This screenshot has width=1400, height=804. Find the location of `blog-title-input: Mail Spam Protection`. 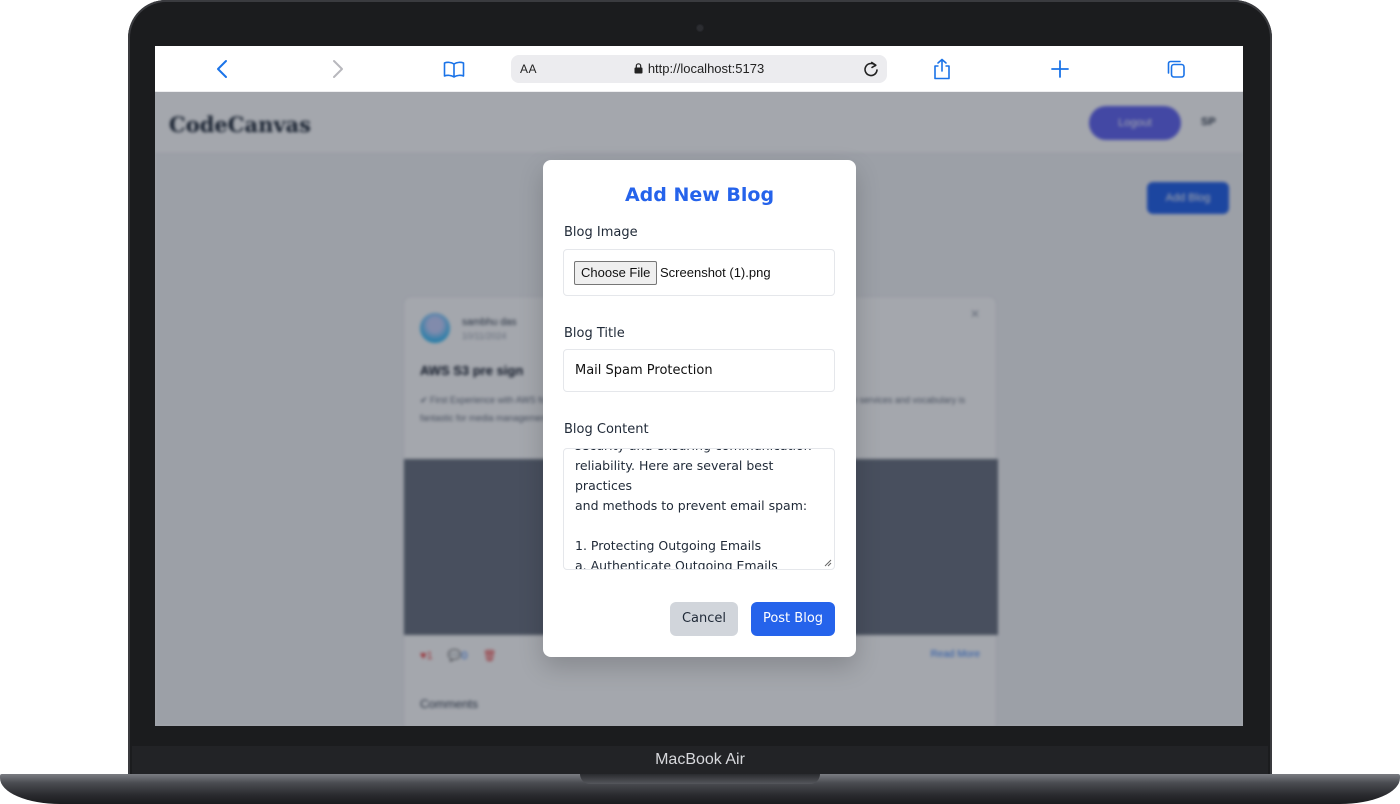

blog-title-input: Mail Spam Protection is located at coordinates (699, 370).